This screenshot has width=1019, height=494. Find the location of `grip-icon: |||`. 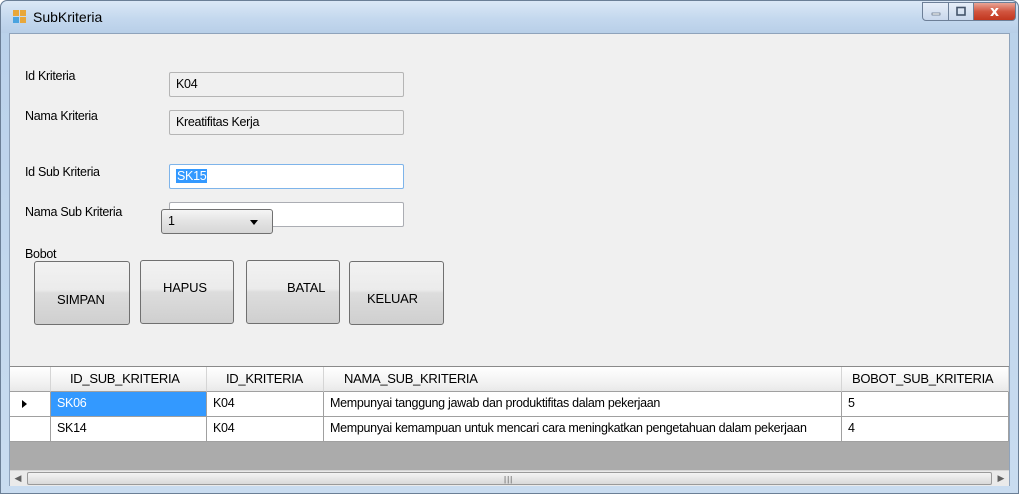

grip-icon: ||| is located at coordinates (509, 479).